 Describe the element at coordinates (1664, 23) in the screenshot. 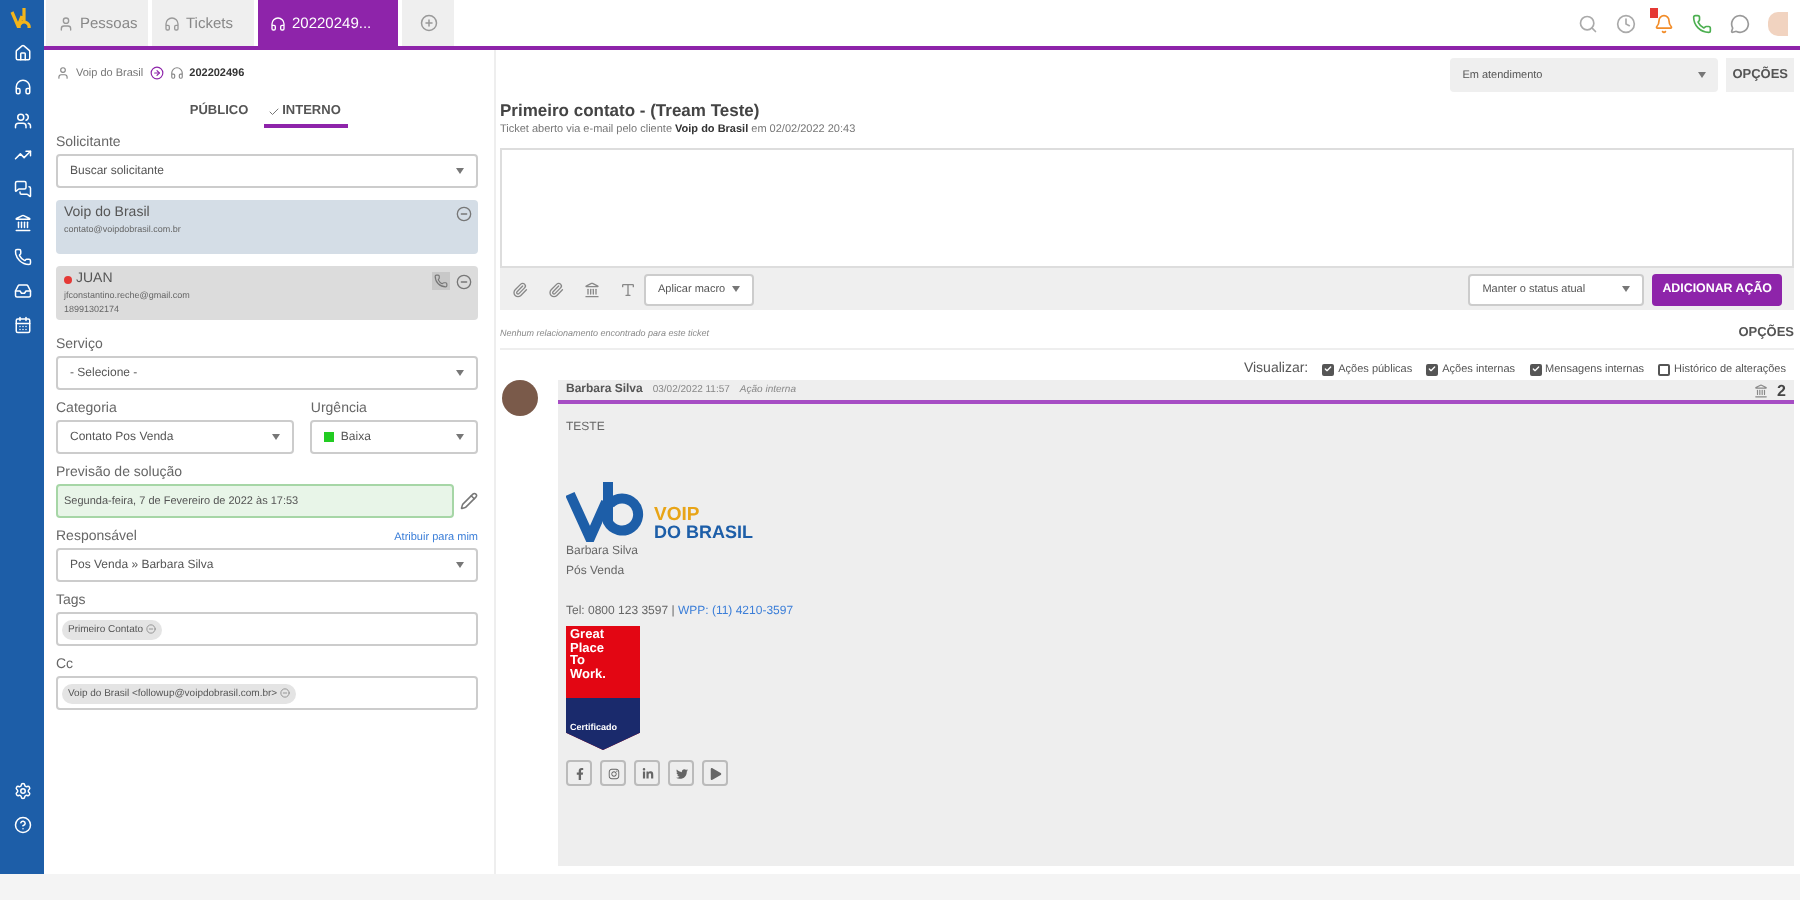

I see `notification-bell-icon` at that location.